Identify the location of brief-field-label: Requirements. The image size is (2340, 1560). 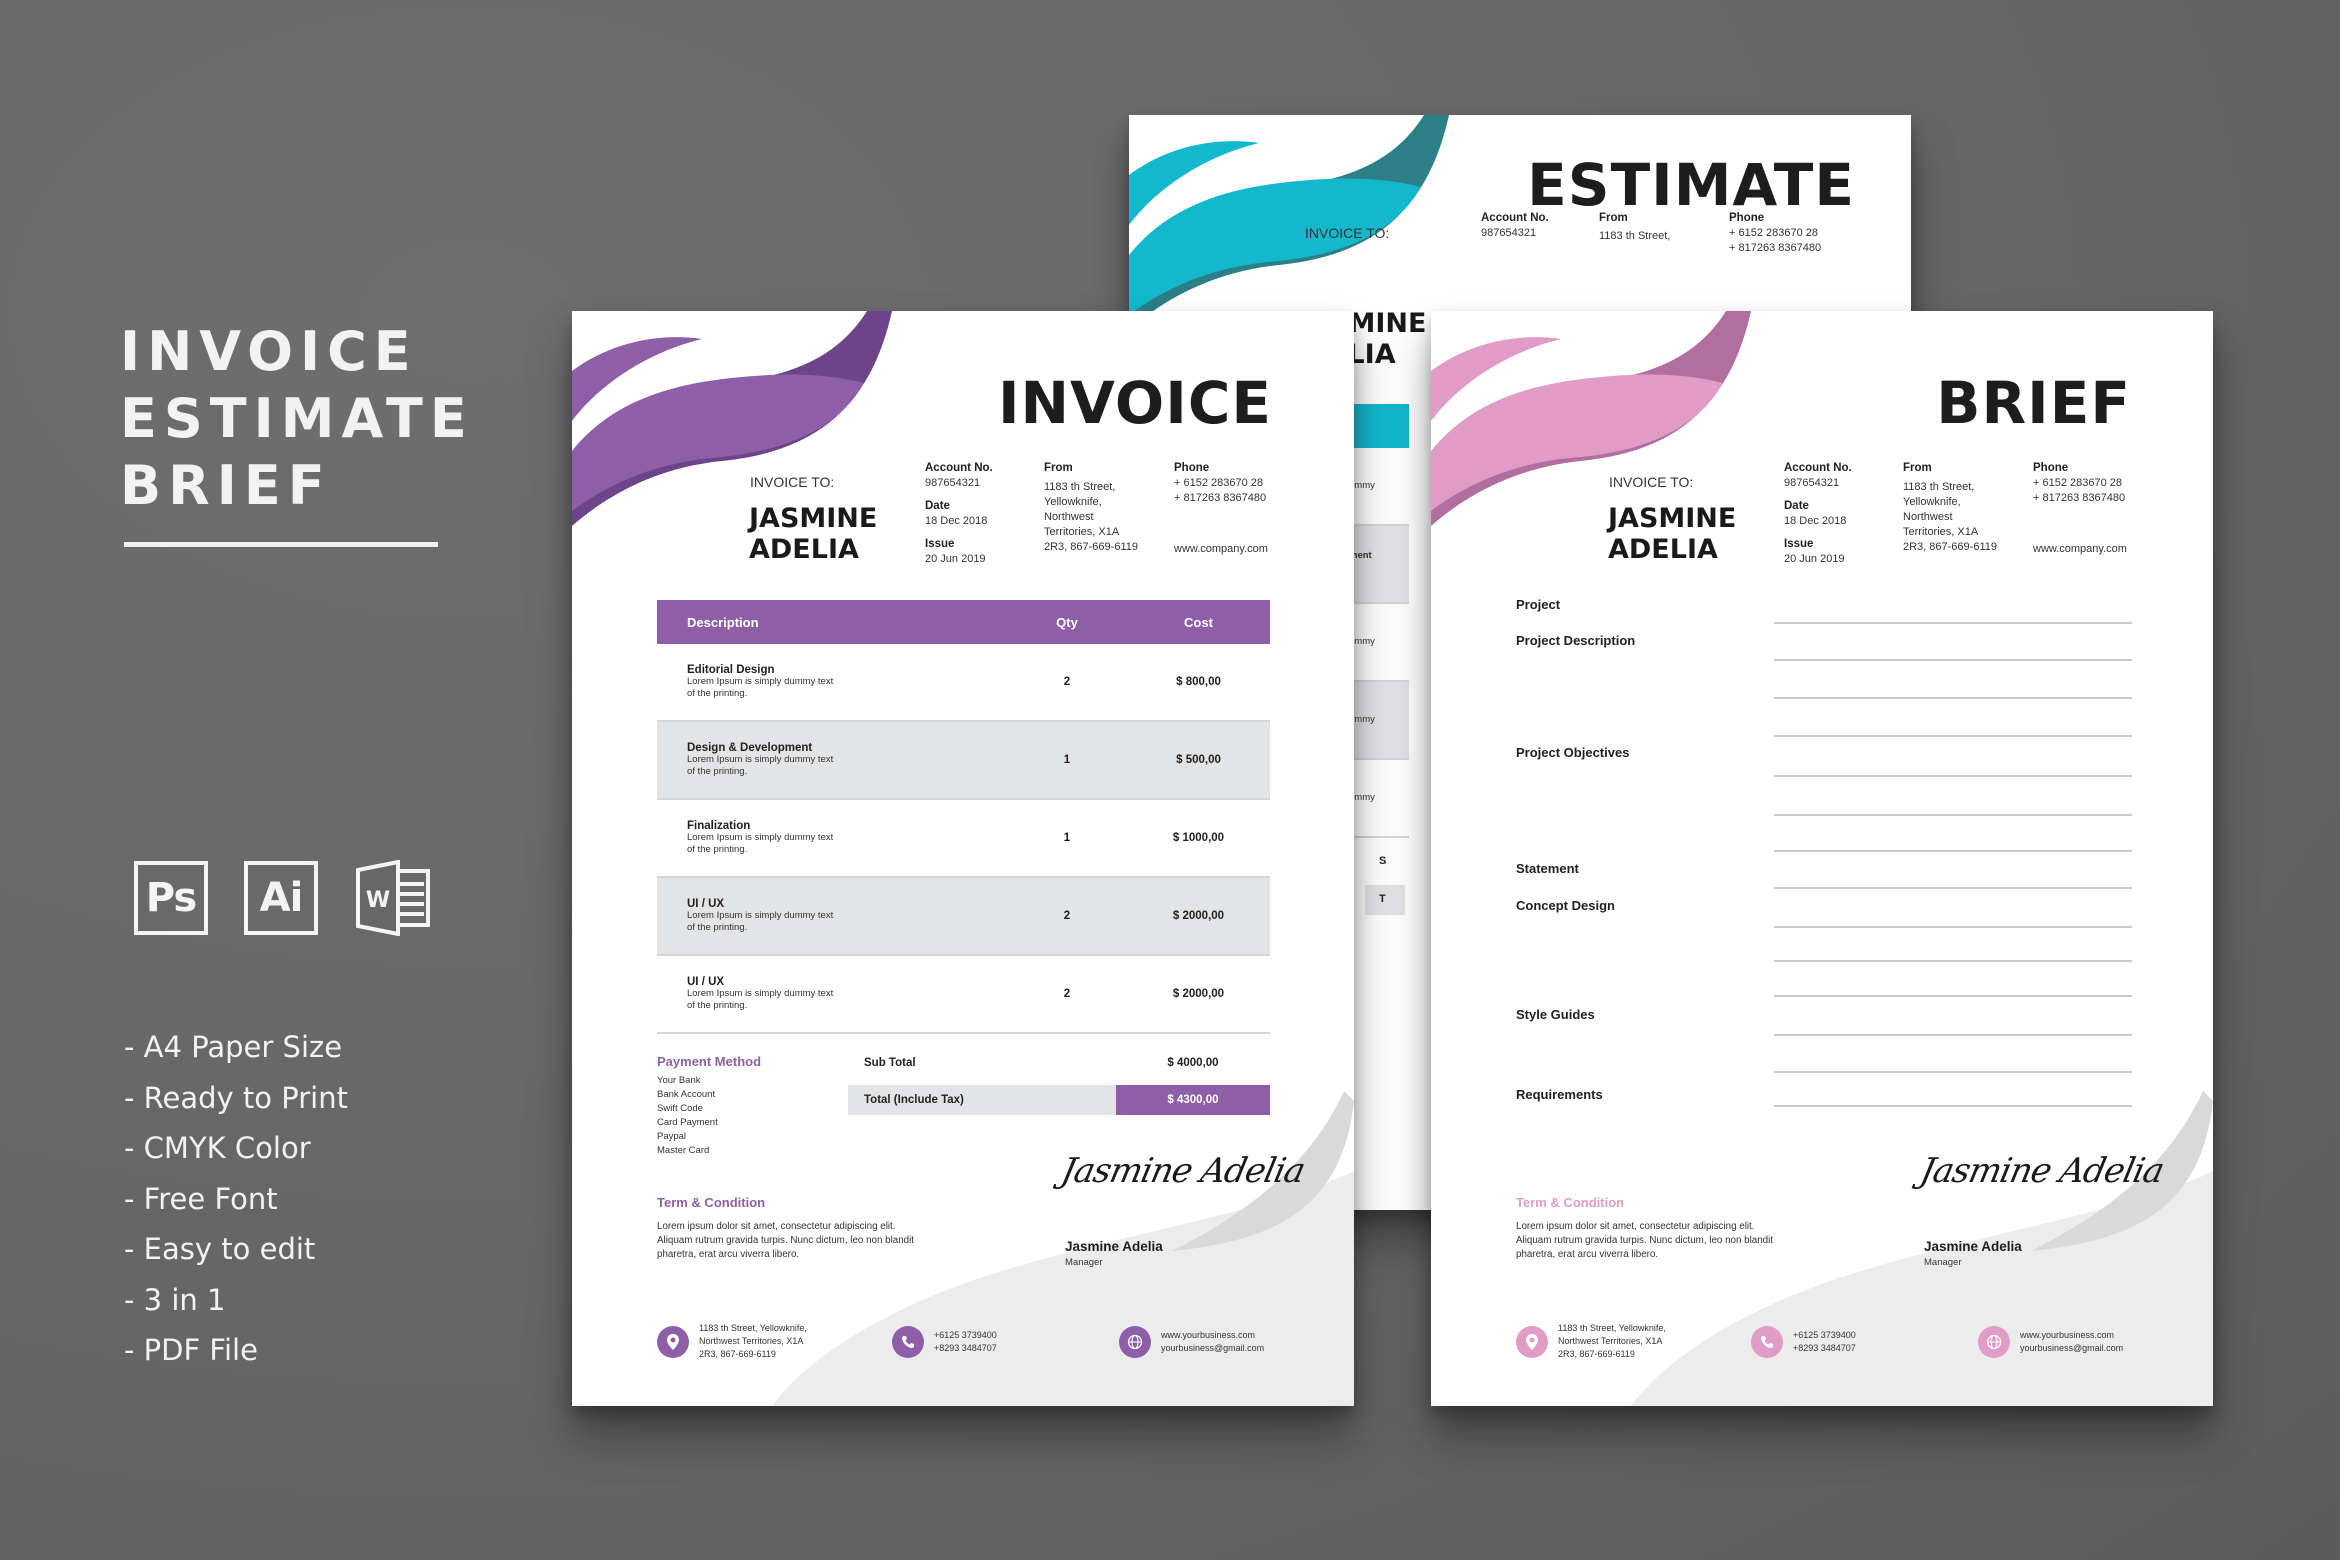
(1559, 1094).